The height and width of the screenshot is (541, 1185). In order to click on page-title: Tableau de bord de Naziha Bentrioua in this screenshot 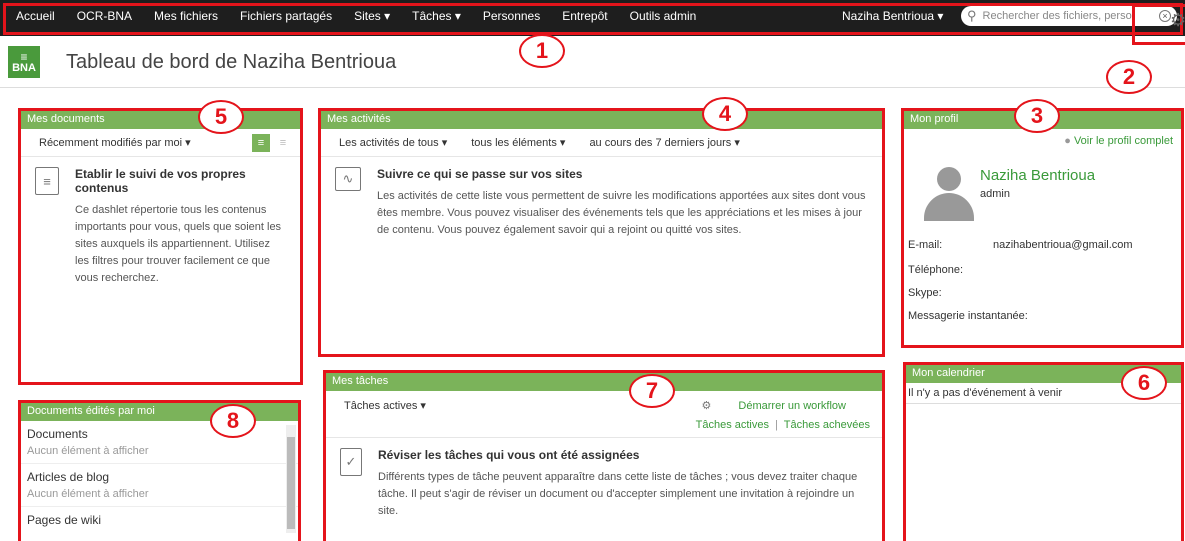, I will do `click(231, 62)`.